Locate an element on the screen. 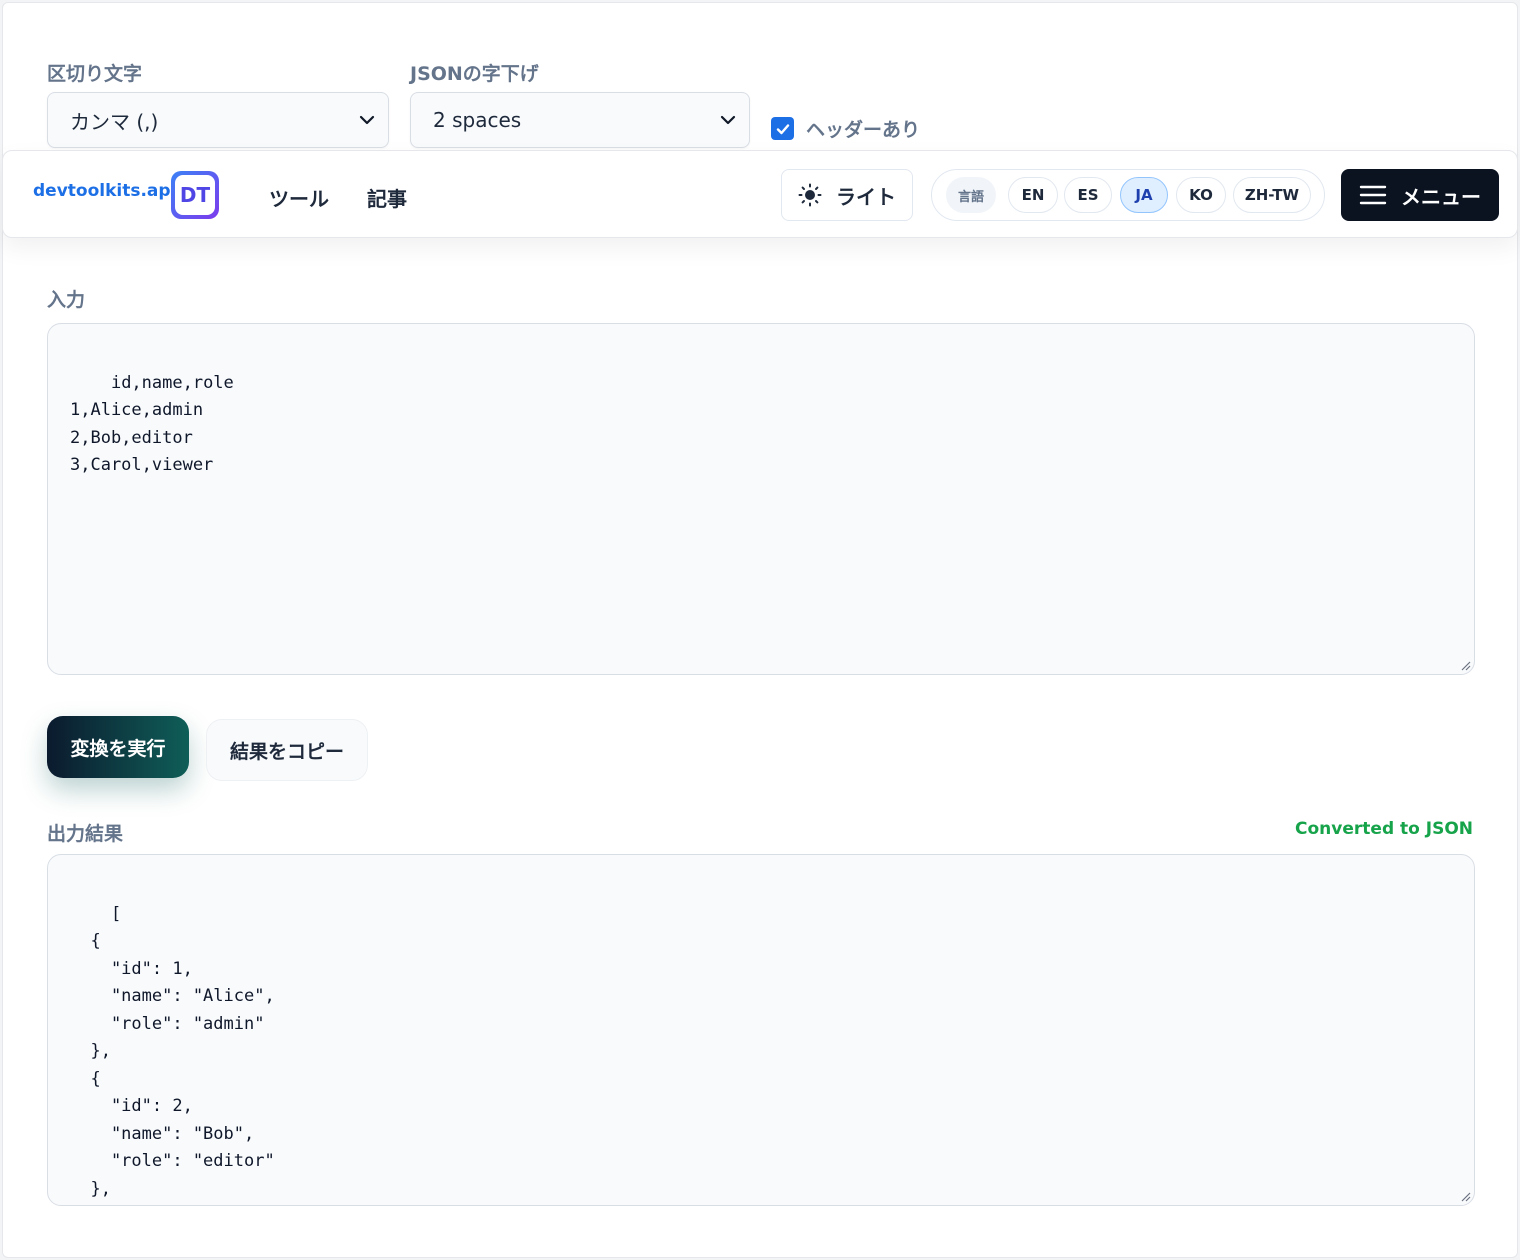  indent-select: 2 spaces is located at coordinates (580, 120).